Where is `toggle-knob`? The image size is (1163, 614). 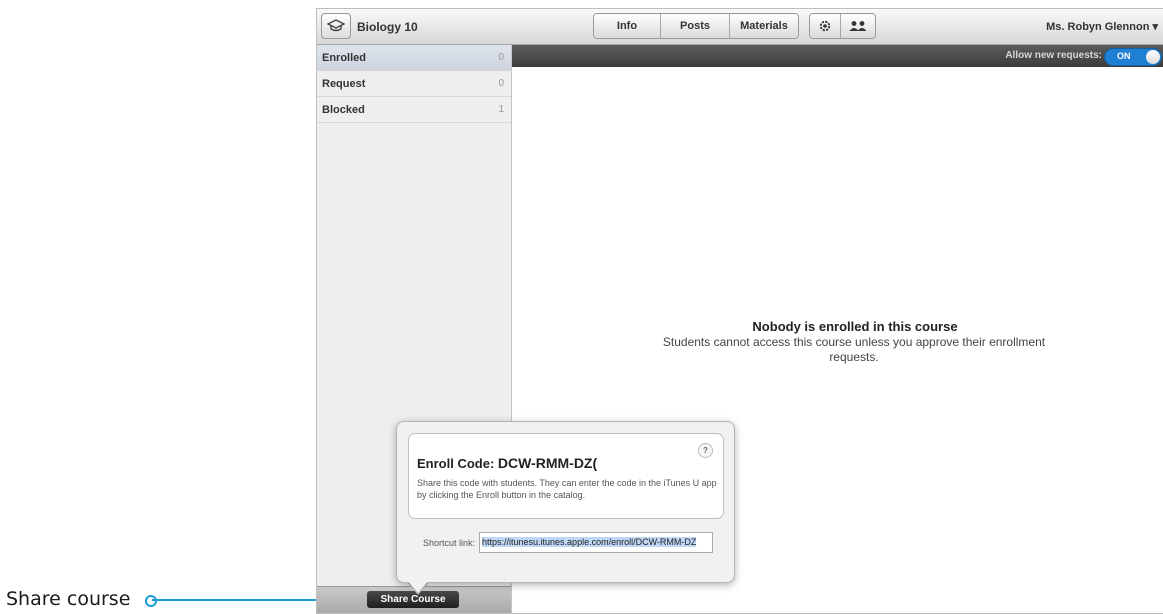 toggle-knob is located at coordinates (1153, 57).